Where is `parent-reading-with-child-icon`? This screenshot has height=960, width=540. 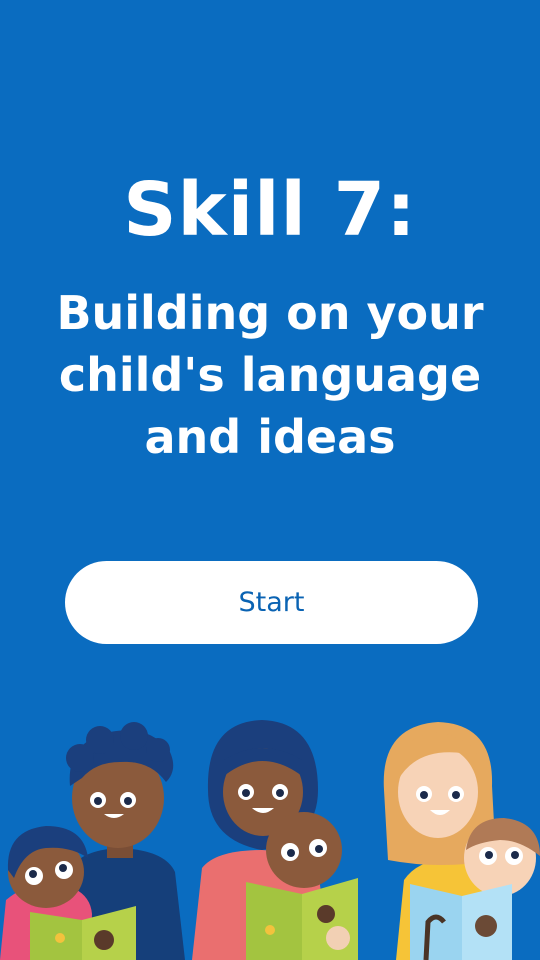 parent-reading-with-child-icon is located at coordinates (92, 841).